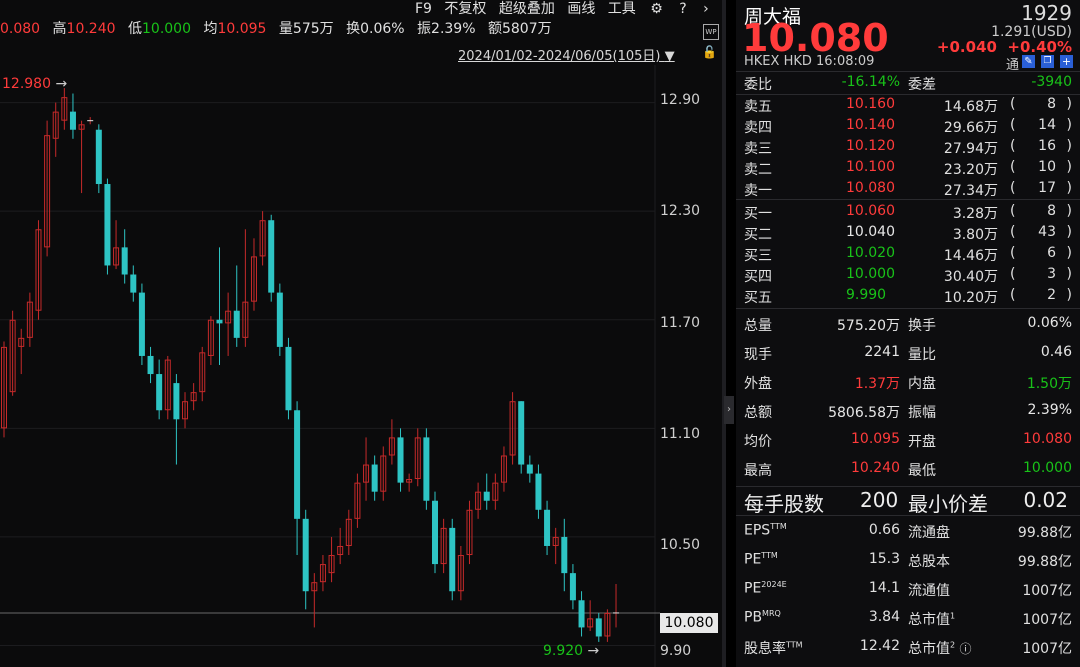 Image resolution: width=1080 pixels, height=667 pixels. I want to click on panel-divider, so click(724, 333).